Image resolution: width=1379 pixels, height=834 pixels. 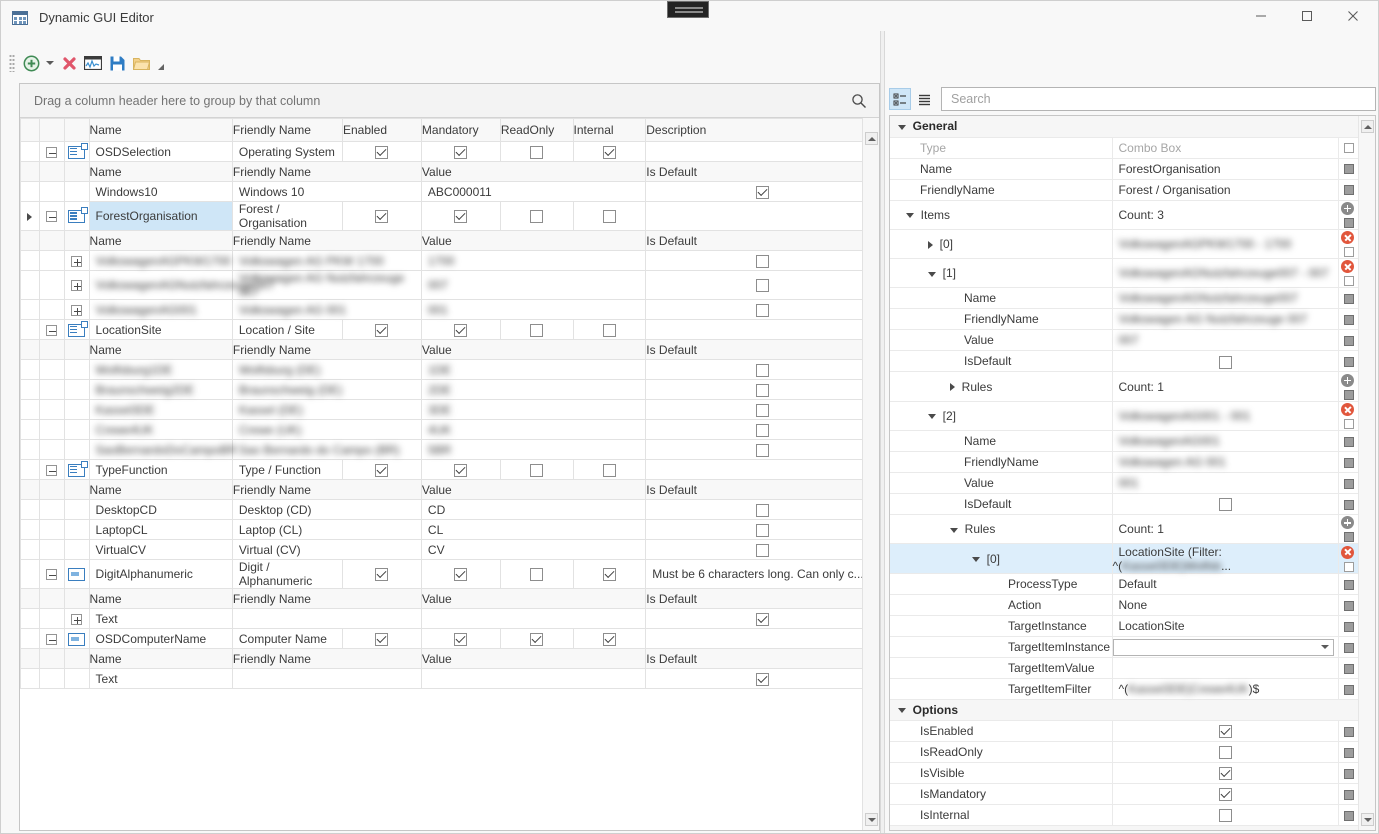 What do you see at coordinates (31, 63) in the screenshot?
I see `plus-circle-icon` at bounding box center [31, 63].